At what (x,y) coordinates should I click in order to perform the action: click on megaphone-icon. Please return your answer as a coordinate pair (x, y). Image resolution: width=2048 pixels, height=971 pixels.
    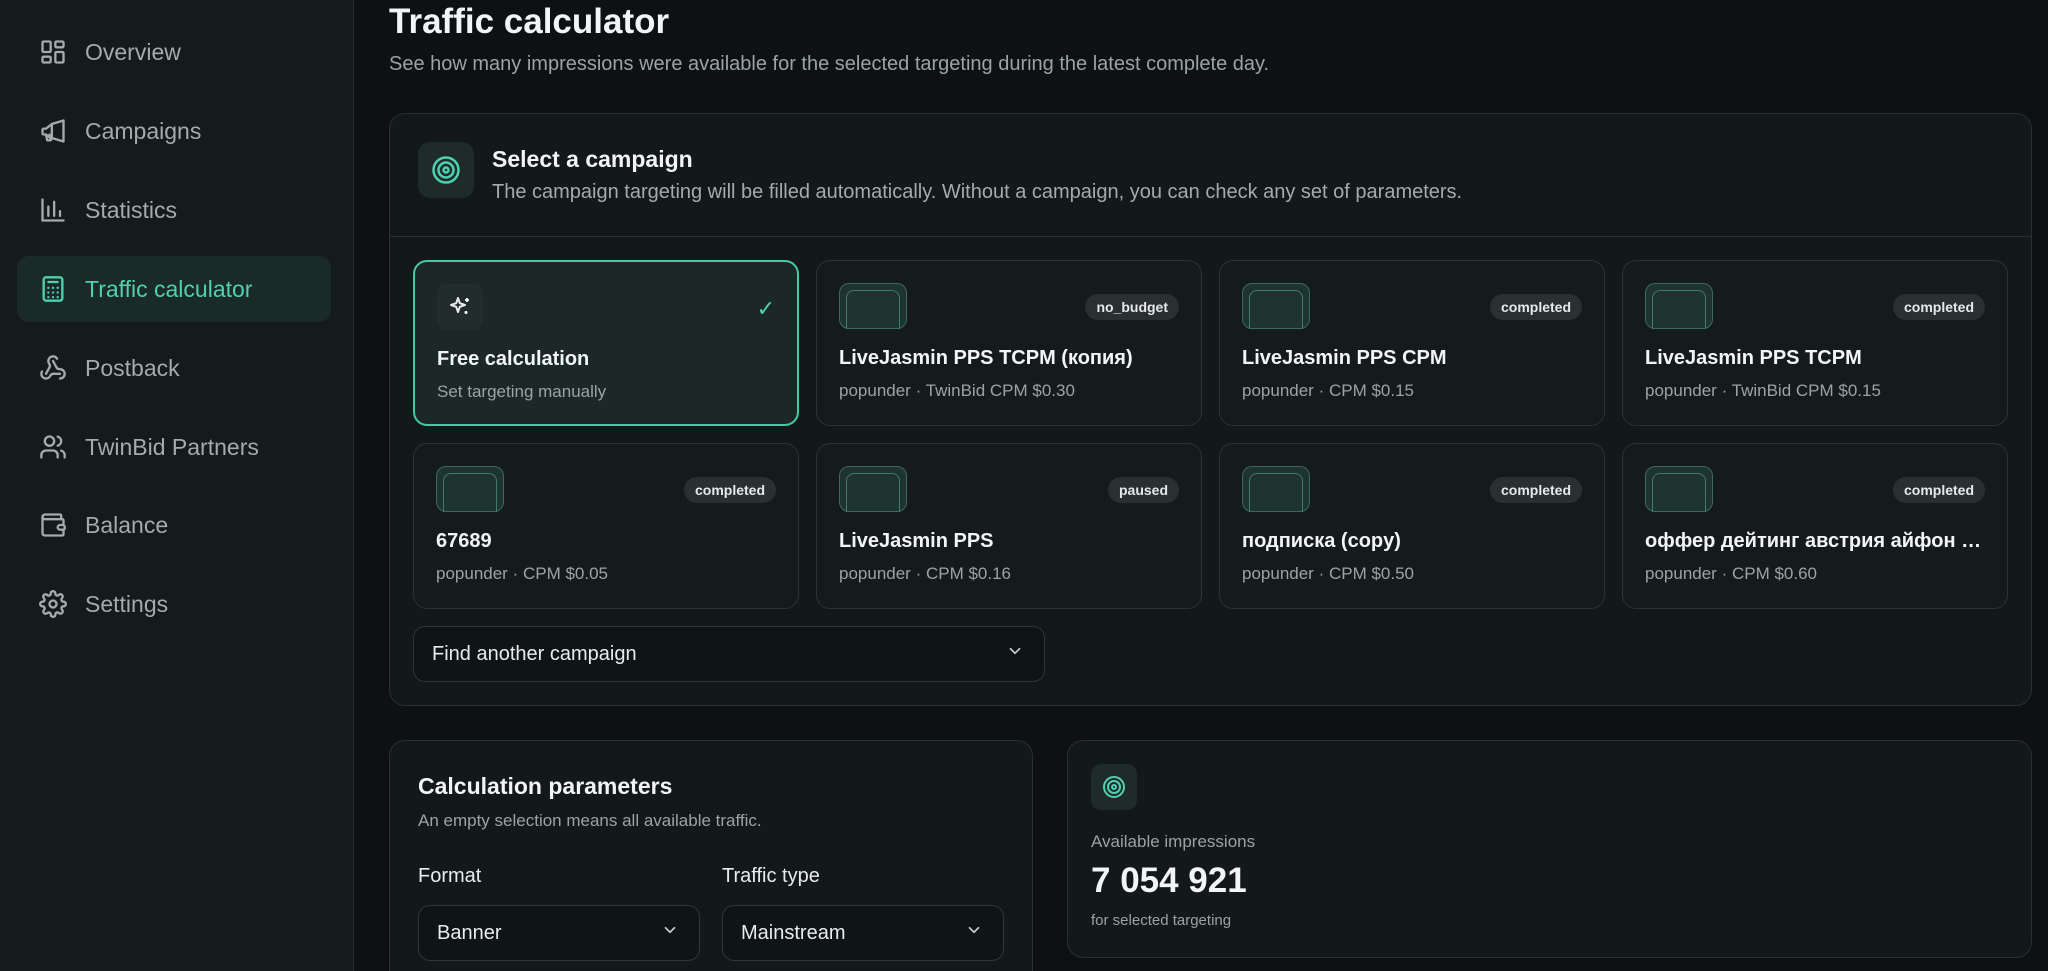
    Looking at the image, I should click on (53, 131).